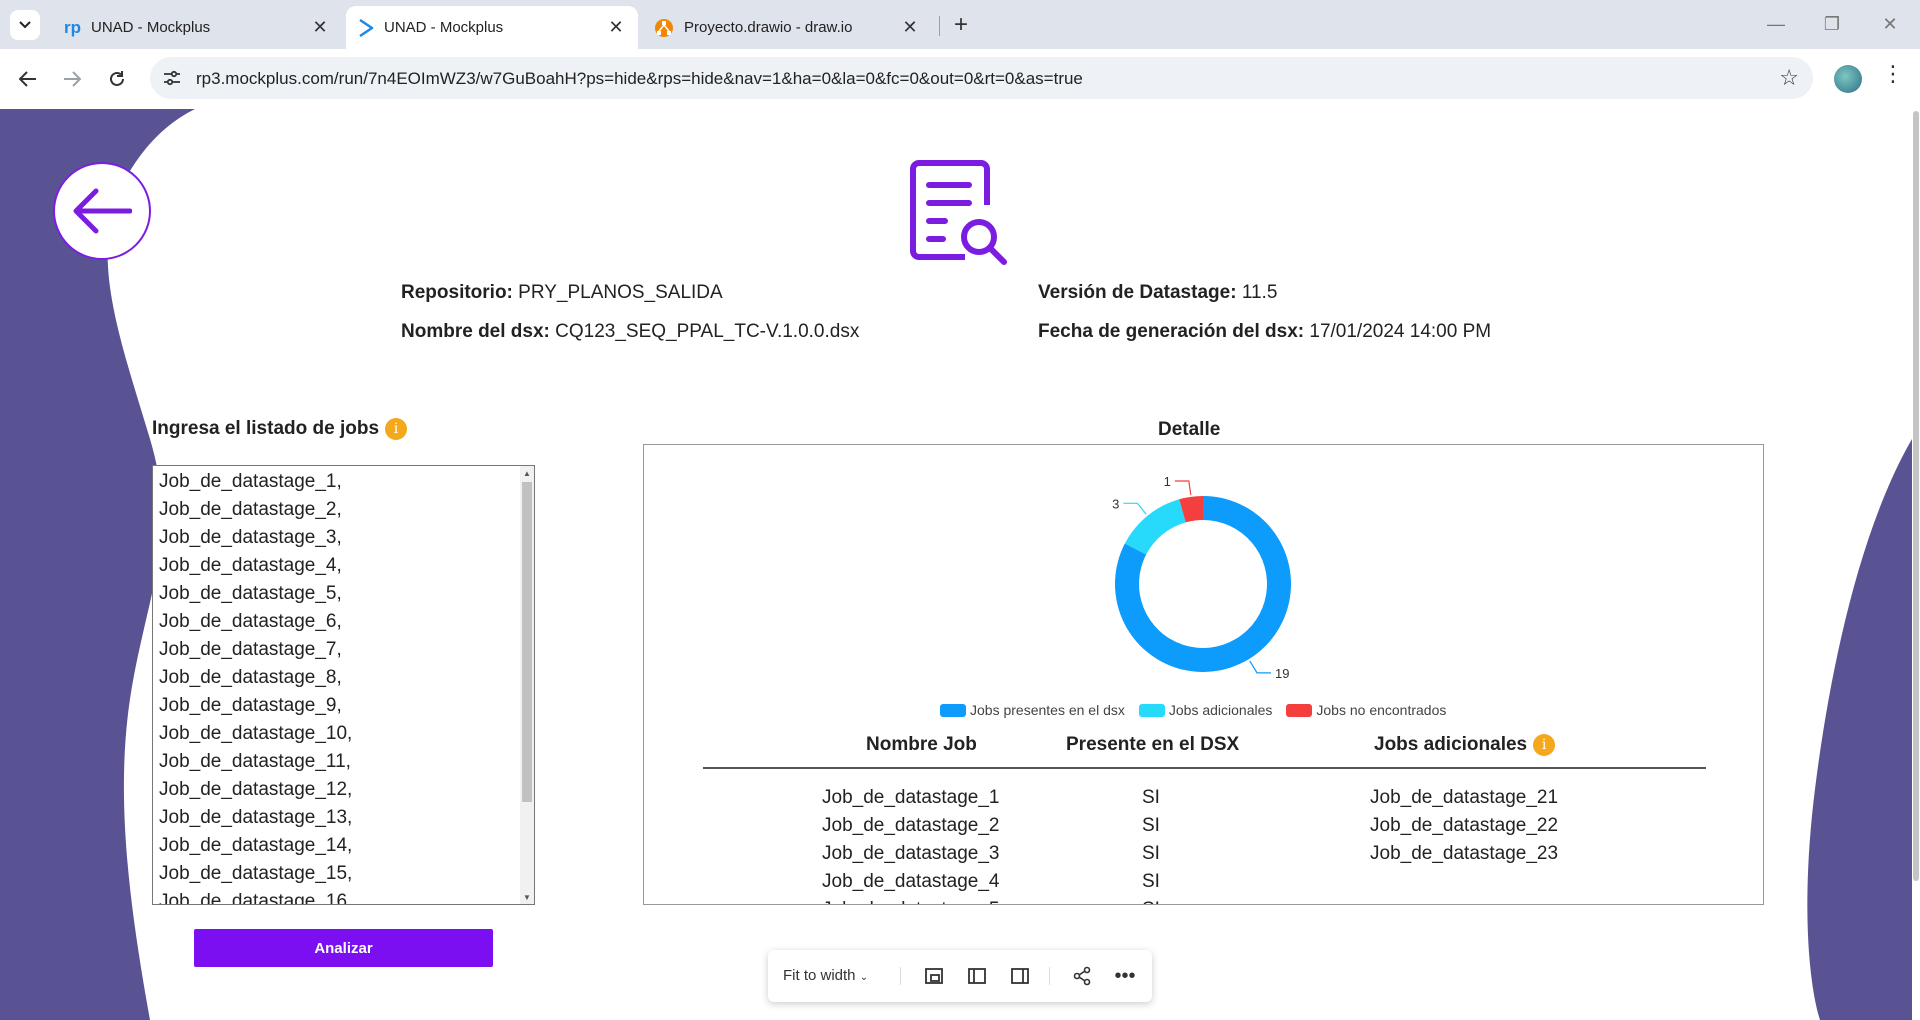 The width and height of the screenshot is (1920, 1020). What do you see at coordinates (768, 27) in the screenshot?
I see `tab-title: Proyecto.drawio - draw.io` at bounding box center [768, 27].